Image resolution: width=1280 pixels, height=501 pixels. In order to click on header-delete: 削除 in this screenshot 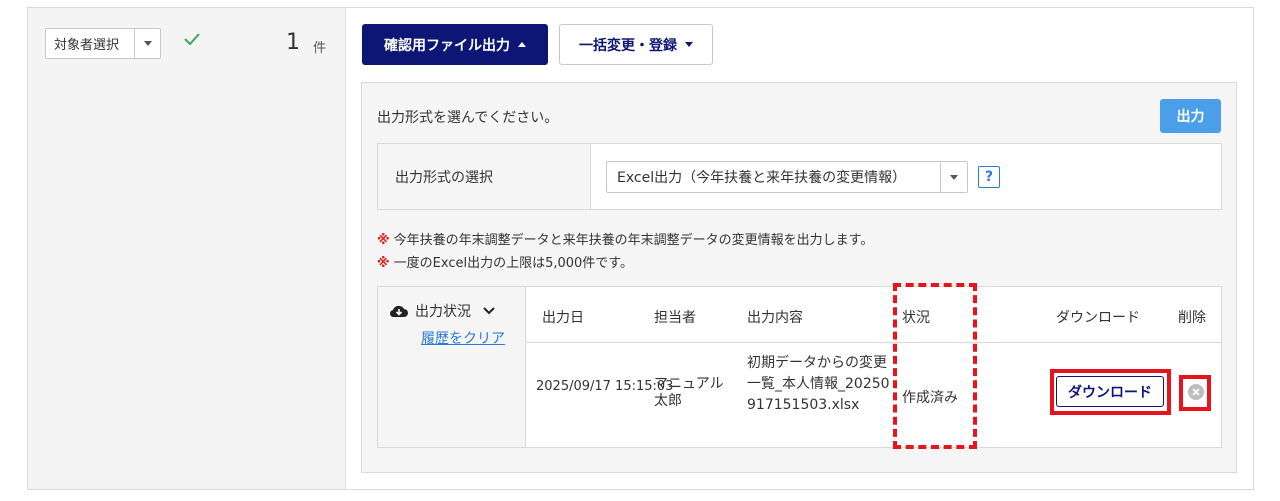, I will do `click(1192, 318)`.